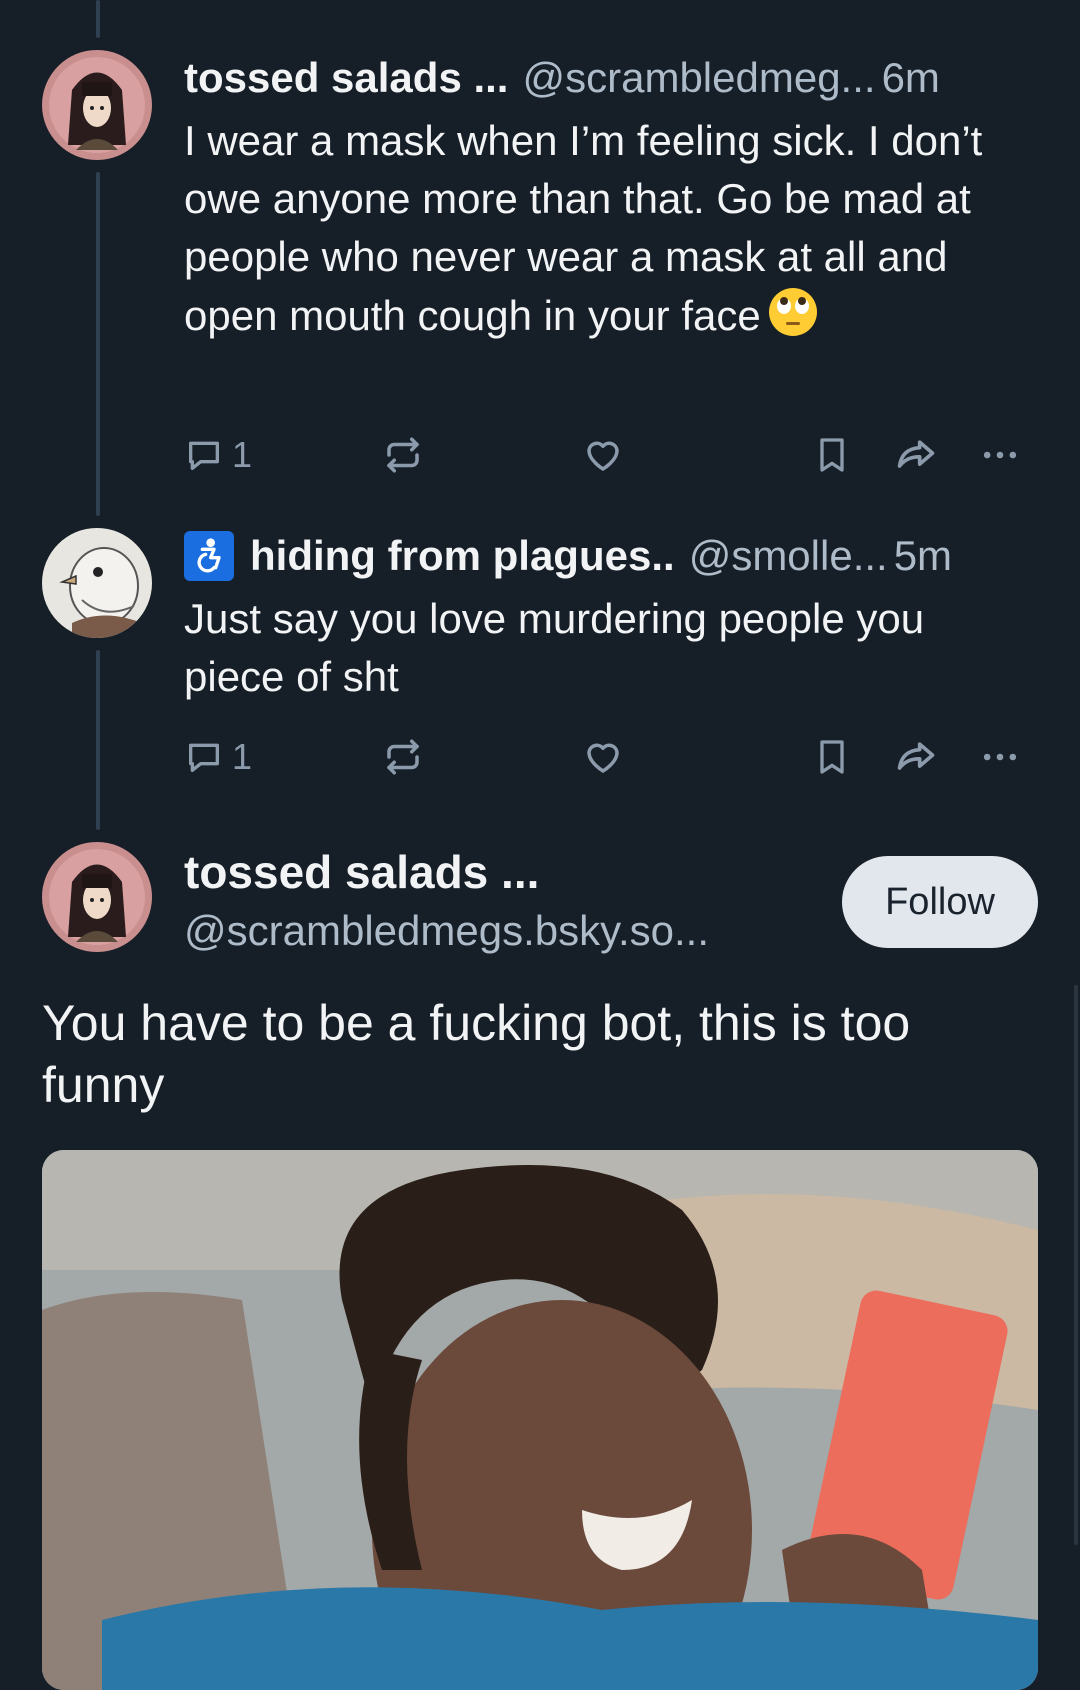 This screenshot has width=1080, height=1690. I want to click on post-header: tossed salads ... @scrambledmeg... 6m, so click(611, 78).